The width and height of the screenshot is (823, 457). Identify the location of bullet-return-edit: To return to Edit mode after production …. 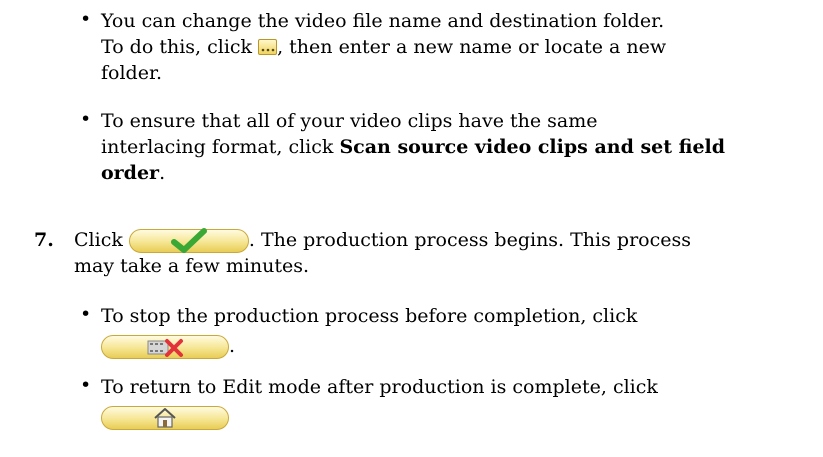
(379, 402).